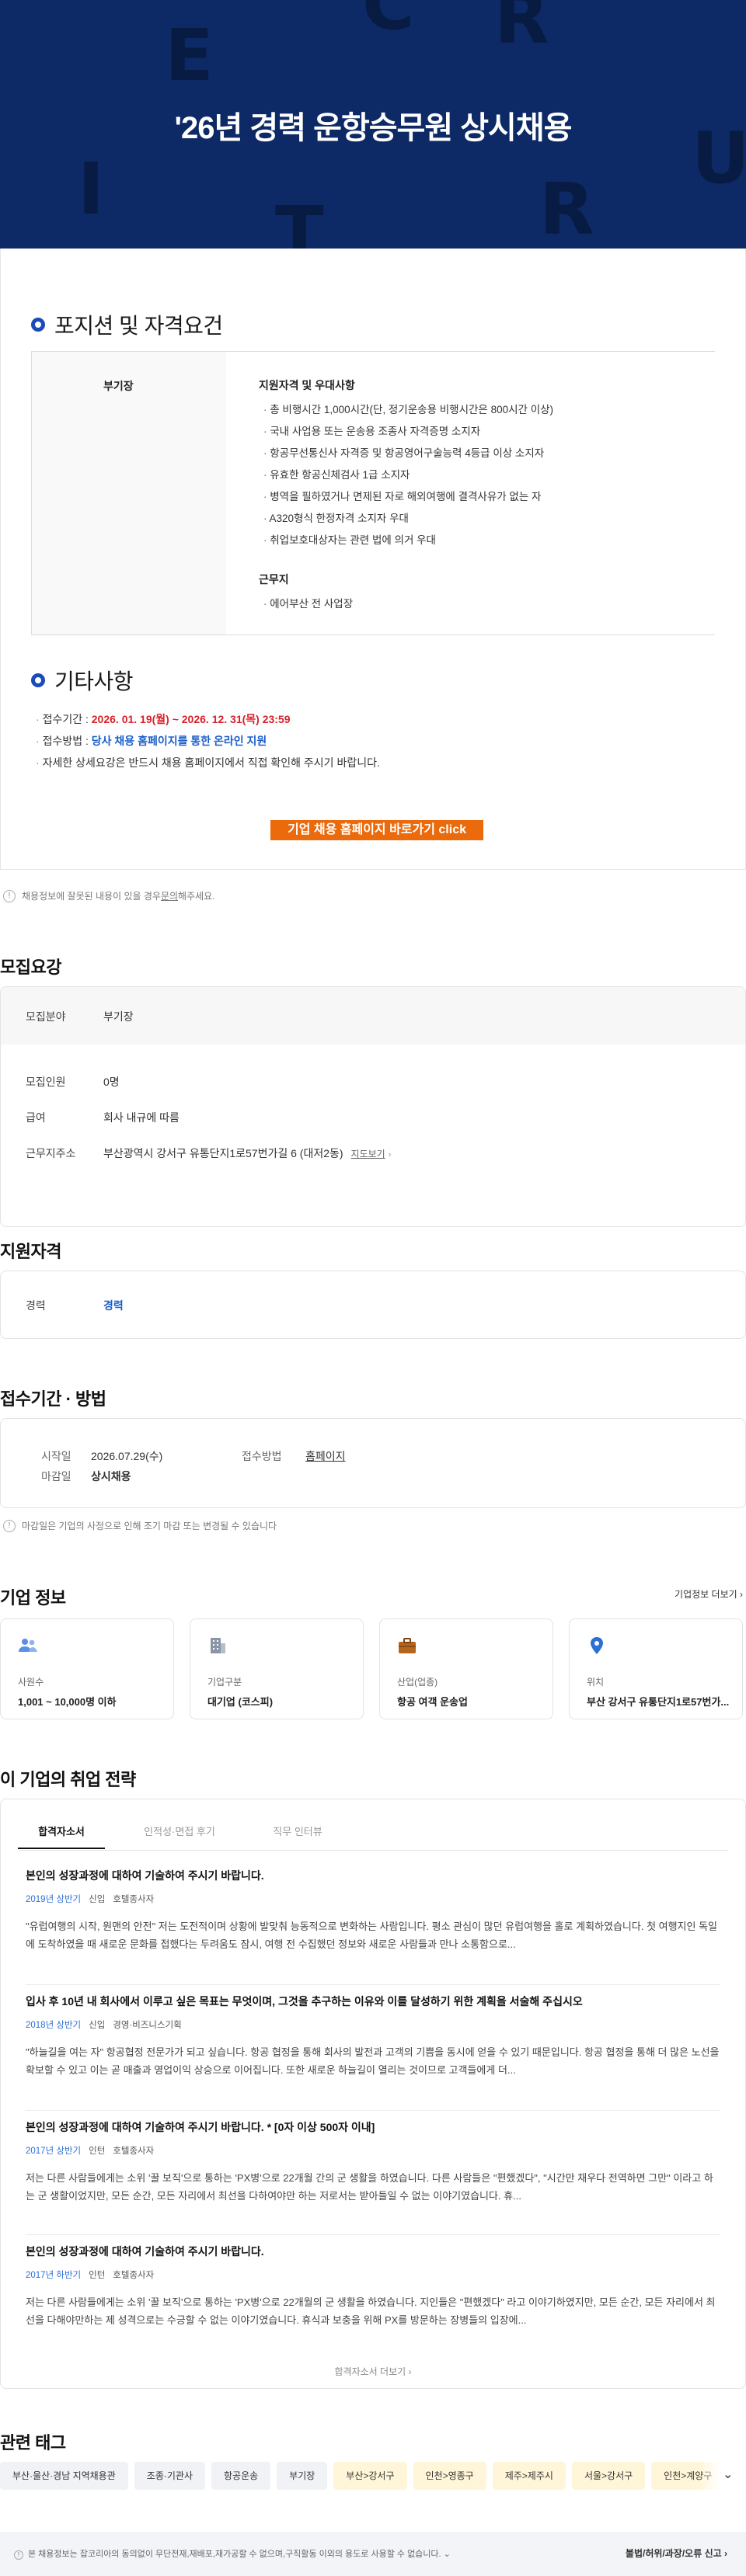 The width and height of the screenshot is (746, 2576). What do you see at coordinates (64, 2476) in the screenshot?
I see `tag-item: 부산·울산·경남 지역채용관` at bounding box center [64, 2476].